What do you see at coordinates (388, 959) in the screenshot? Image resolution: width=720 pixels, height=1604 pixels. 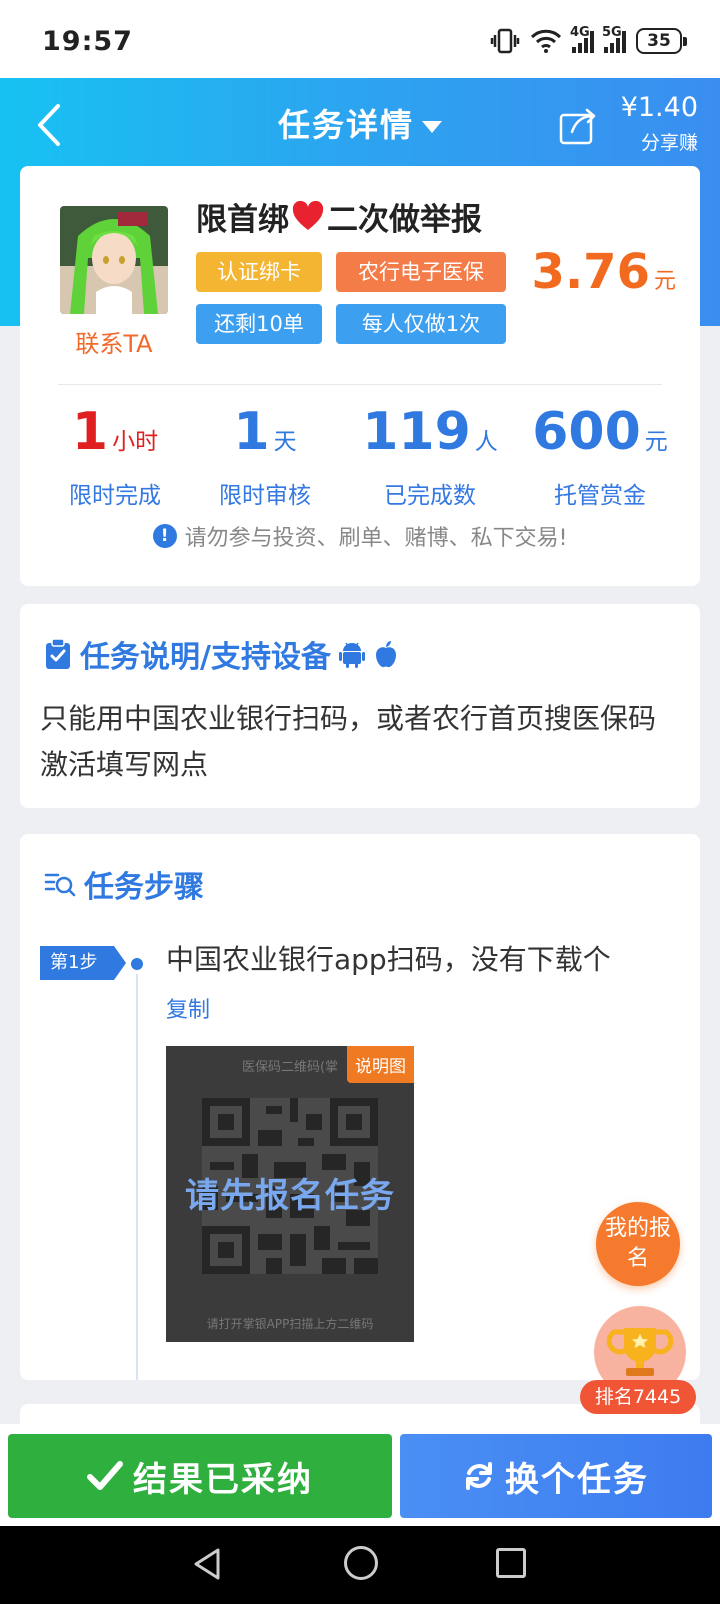 I see `step-text: 中国农业银行app扫码，没有下载个` at bounding box center [388, 959].